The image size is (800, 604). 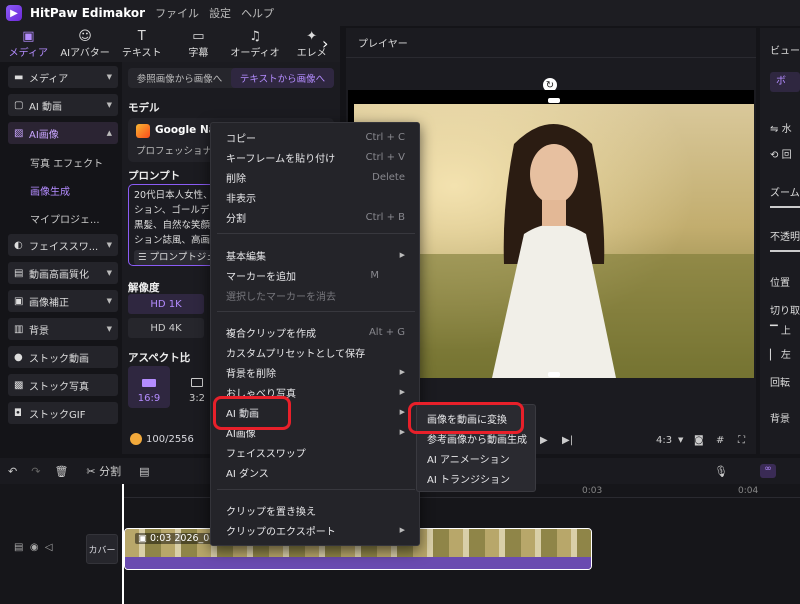 What do you see at coordinates (18, 547) in the screenshot?
I see `track-icon: ▤` at bounding box center [18, 547].